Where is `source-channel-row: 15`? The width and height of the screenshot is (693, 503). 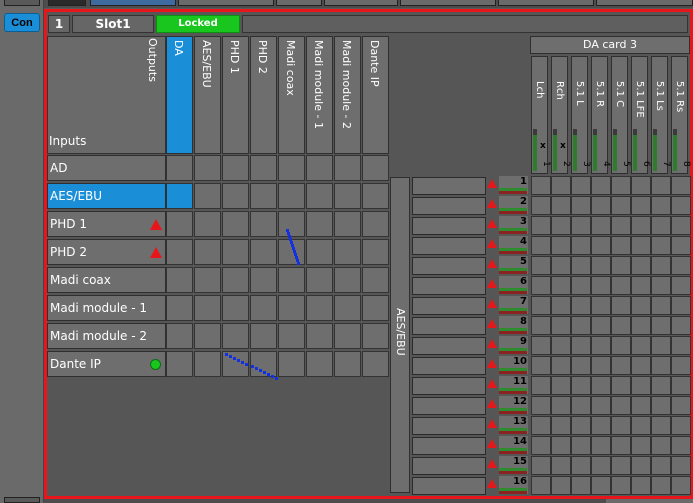
source-channel-row: 15 is located at coordinates (470, 465).